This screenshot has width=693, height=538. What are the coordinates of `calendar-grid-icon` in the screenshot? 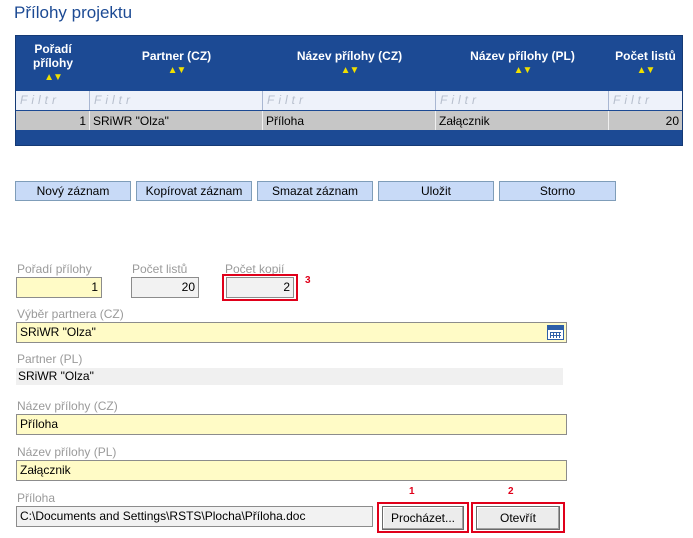 It's located at (555, 332).